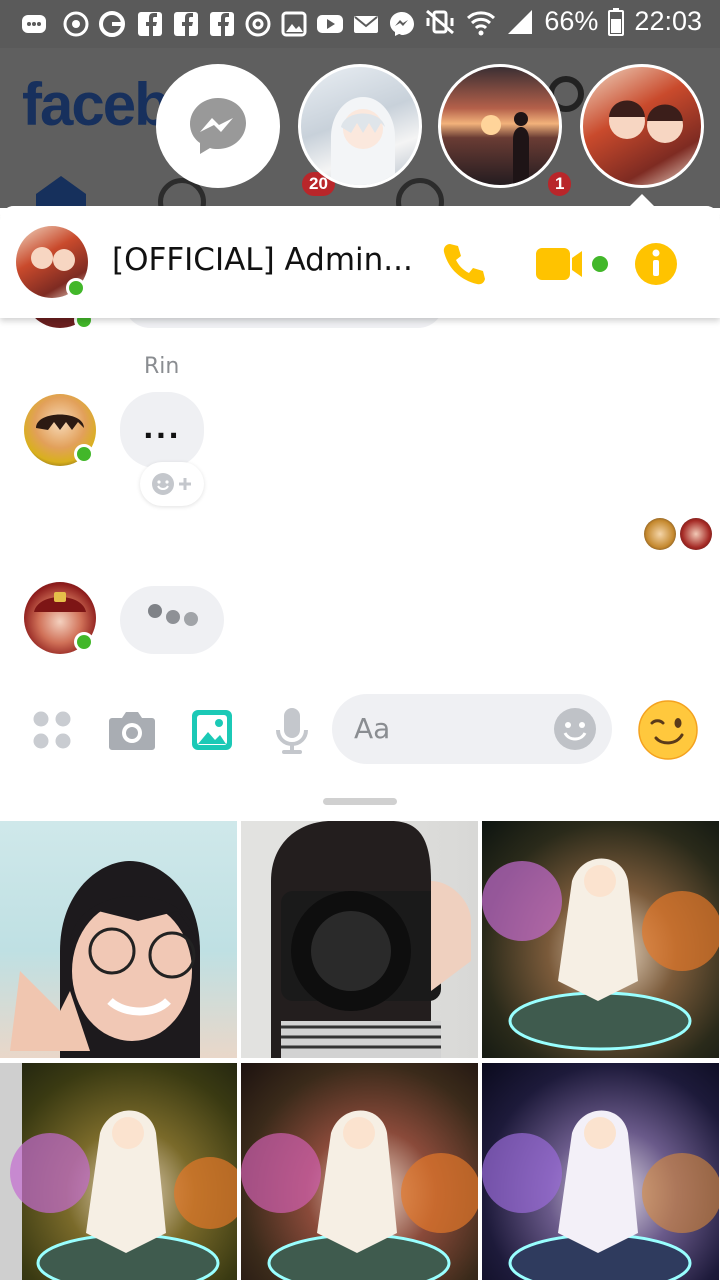 Image resolution: width=720 pixels, height=1280 pixels. I want to click on info-icon, so click(656, 264).